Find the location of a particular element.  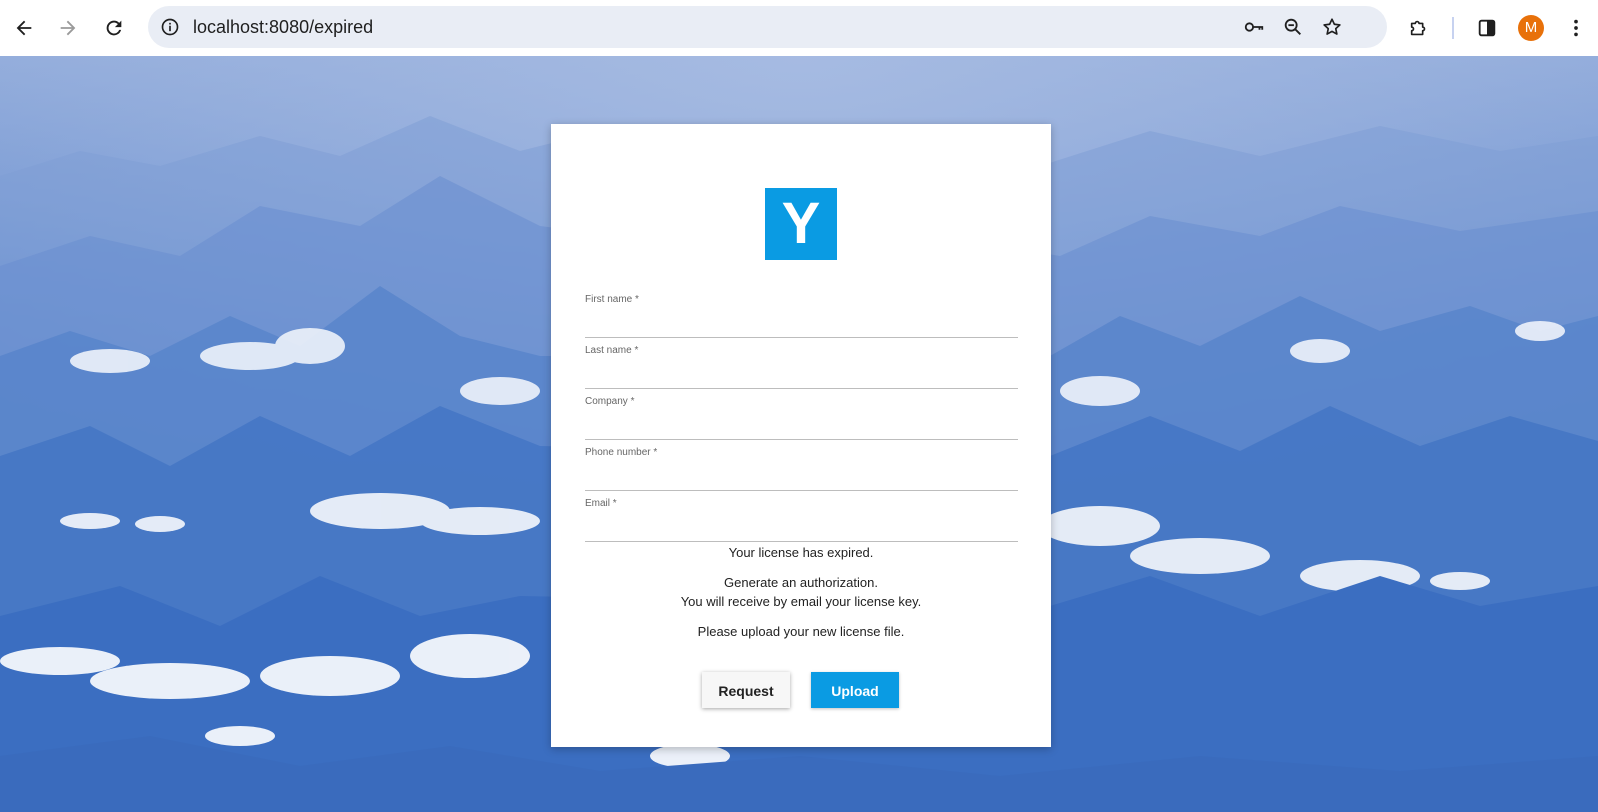

puzzle-icon is located at coordinates (1418, 28).